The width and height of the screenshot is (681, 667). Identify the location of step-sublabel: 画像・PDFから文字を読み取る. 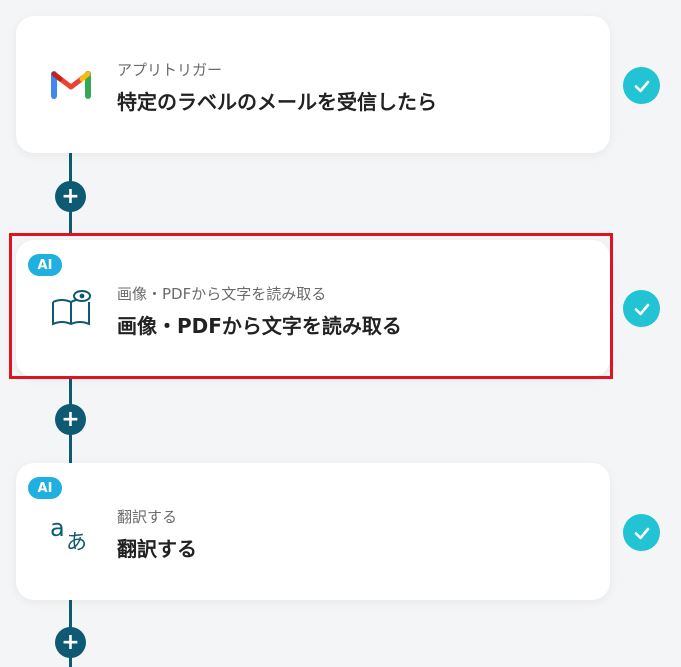
(222, 294).